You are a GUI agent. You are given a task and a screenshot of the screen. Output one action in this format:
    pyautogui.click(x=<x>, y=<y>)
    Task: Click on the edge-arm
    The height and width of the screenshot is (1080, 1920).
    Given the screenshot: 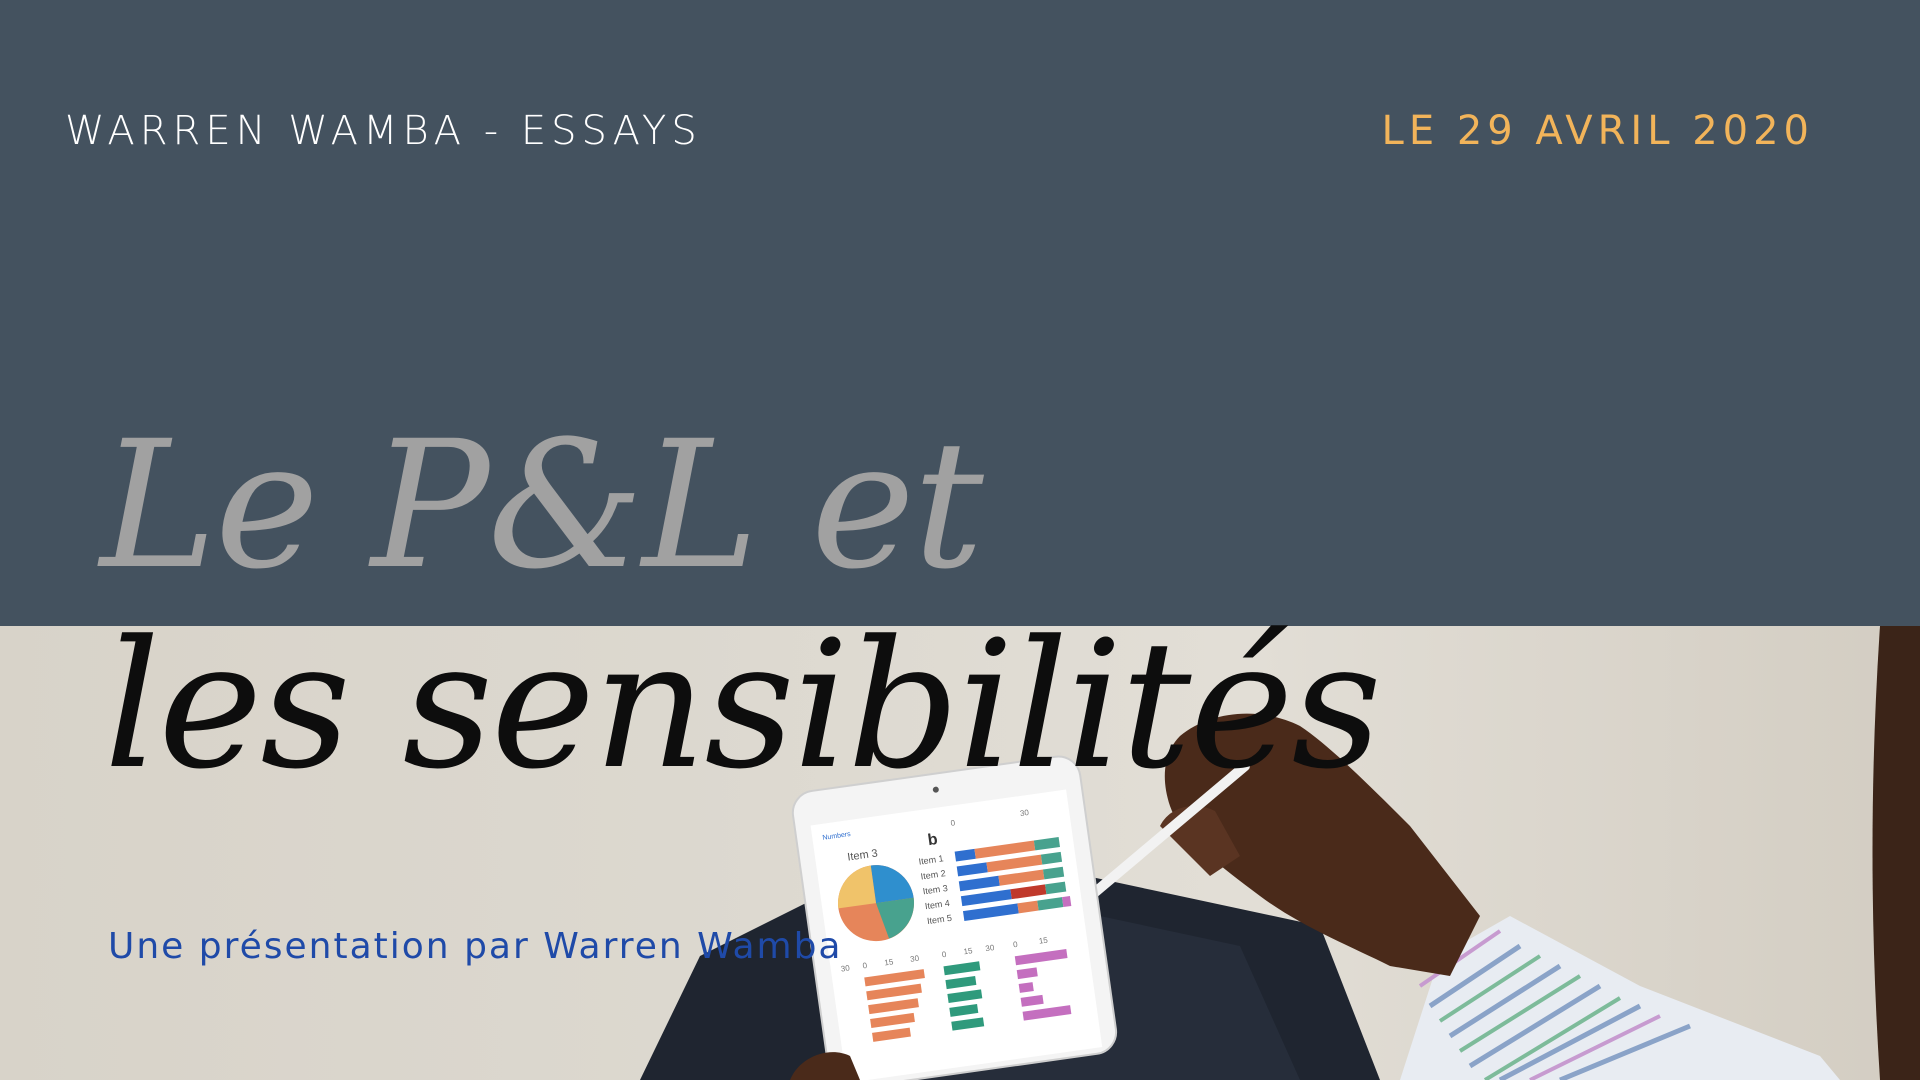 What is the action you would take?
    pyautogui.click(x=1896, y=853)
    